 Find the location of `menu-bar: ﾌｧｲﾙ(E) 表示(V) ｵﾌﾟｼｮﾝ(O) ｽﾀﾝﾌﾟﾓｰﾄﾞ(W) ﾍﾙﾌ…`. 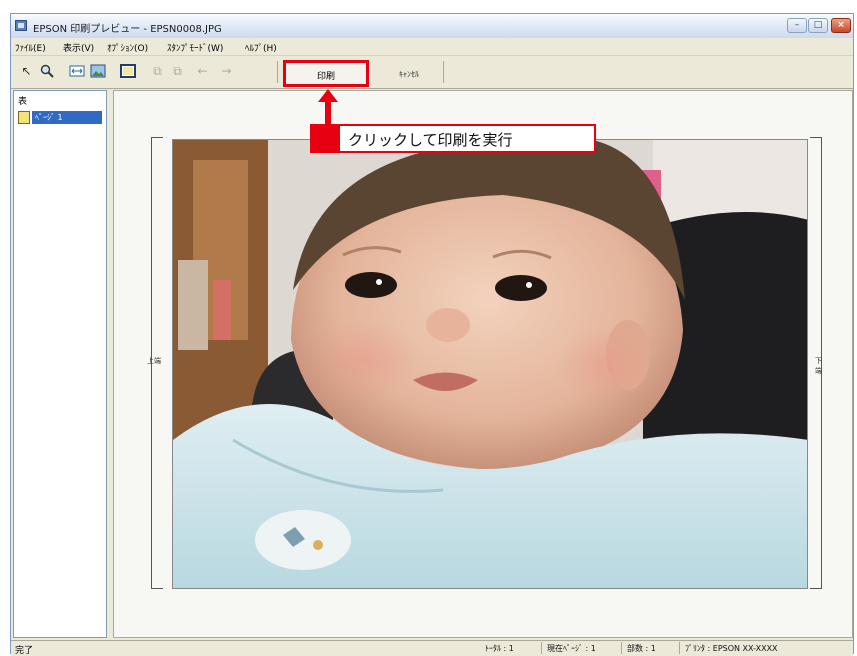

menu-bar: ﾌｧｲﾙ(E) 表示(V) ｵﾌﾟｼｮﾝ(O) ｽﾀﾝﾌﾟﾓｰﾄﾞ(W) ﾍﾙﾌ… is located at coordinates (432, 47).